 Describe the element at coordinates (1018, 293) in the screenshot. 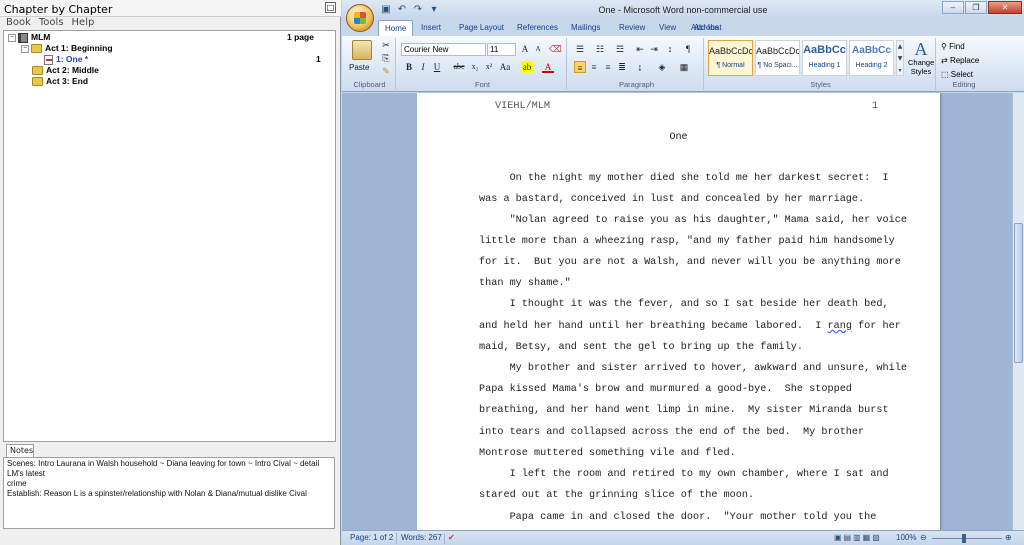

I see `scrollbar-thumb` at that location.